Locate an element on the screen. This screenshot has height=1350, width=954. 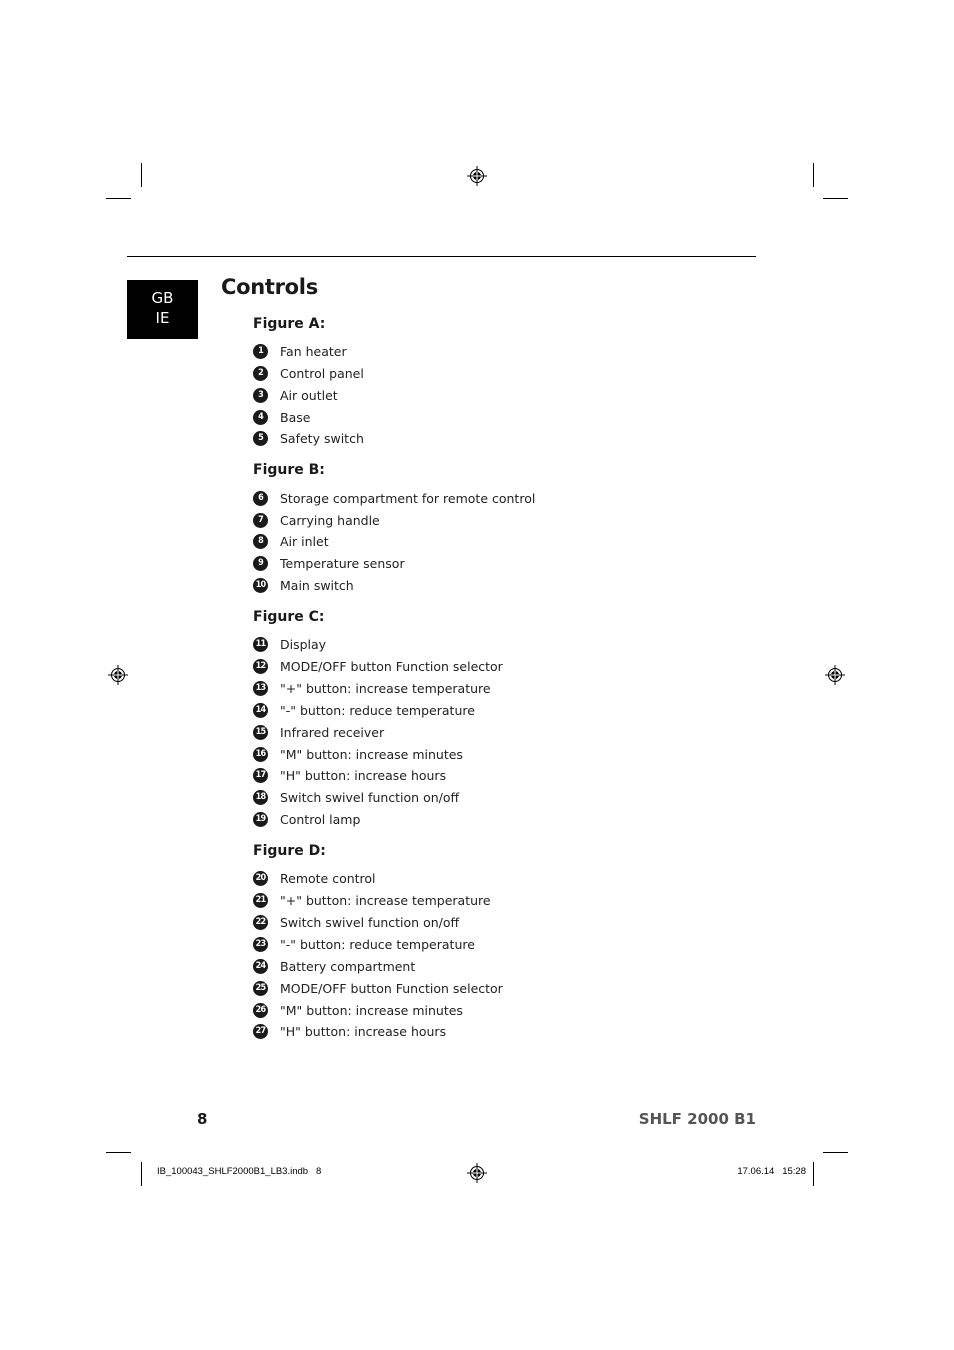
item-label: Display is located at coordinates (303, 644).